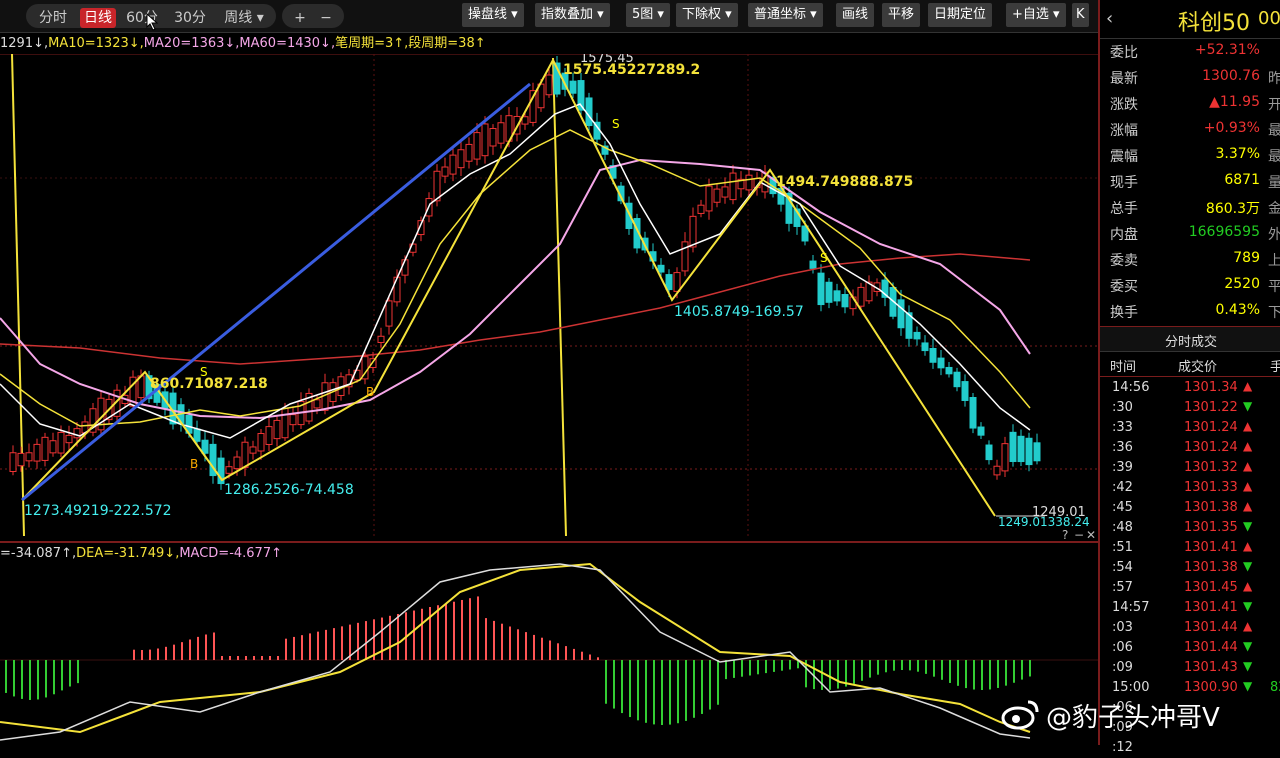 Image resolution: width=1280 pixels, height=758 pixels. Describe the element at coordinates (960, 15) in the screenshot. I see `date-locate-button: 日期定位` at that location.